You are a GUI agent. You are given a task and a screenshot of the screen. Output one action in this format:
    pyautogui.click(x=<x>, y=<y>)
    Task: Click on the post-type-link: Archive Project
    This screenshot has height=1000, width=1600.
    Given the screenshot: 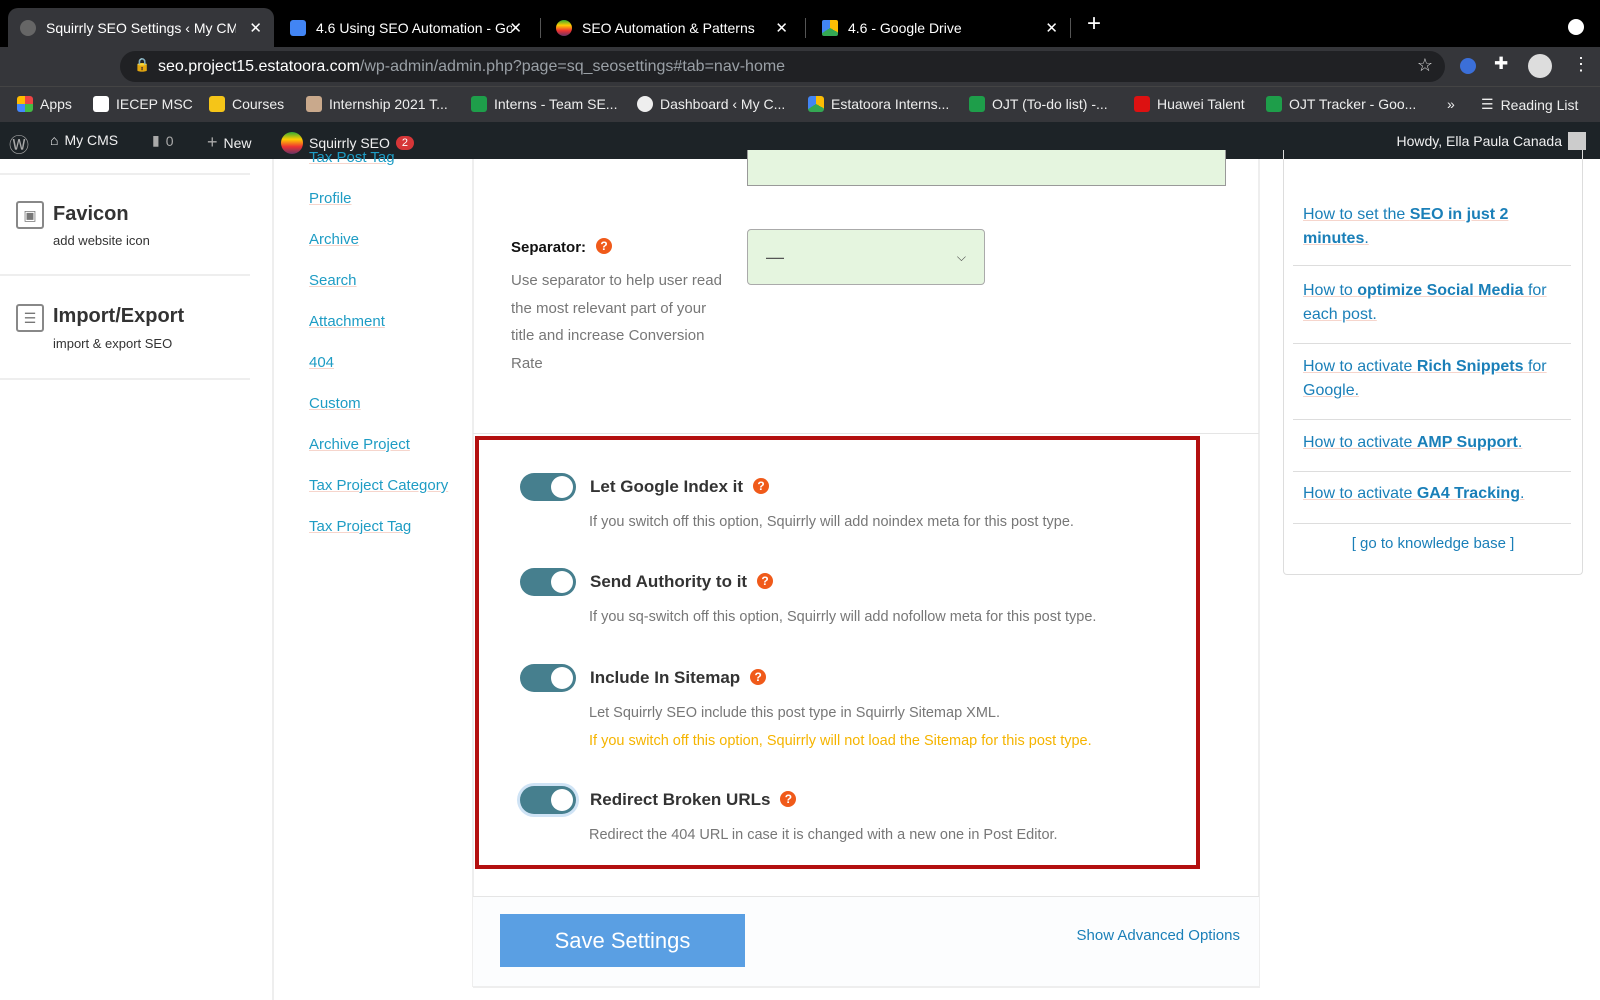 What is the action you would take?
    pyautogui.click(x=359, y=444)
    